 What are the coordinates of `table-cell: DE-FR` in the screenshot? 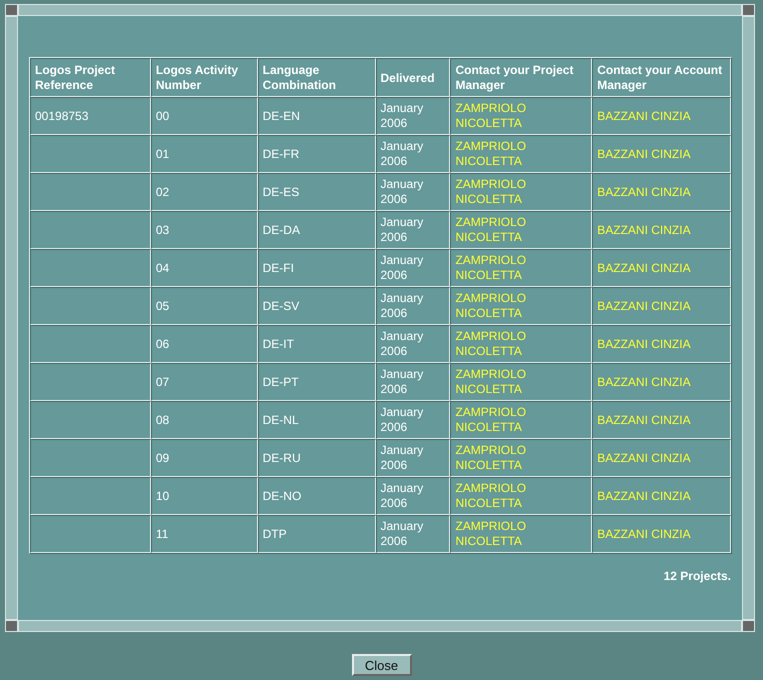 It's located at (317, 154).